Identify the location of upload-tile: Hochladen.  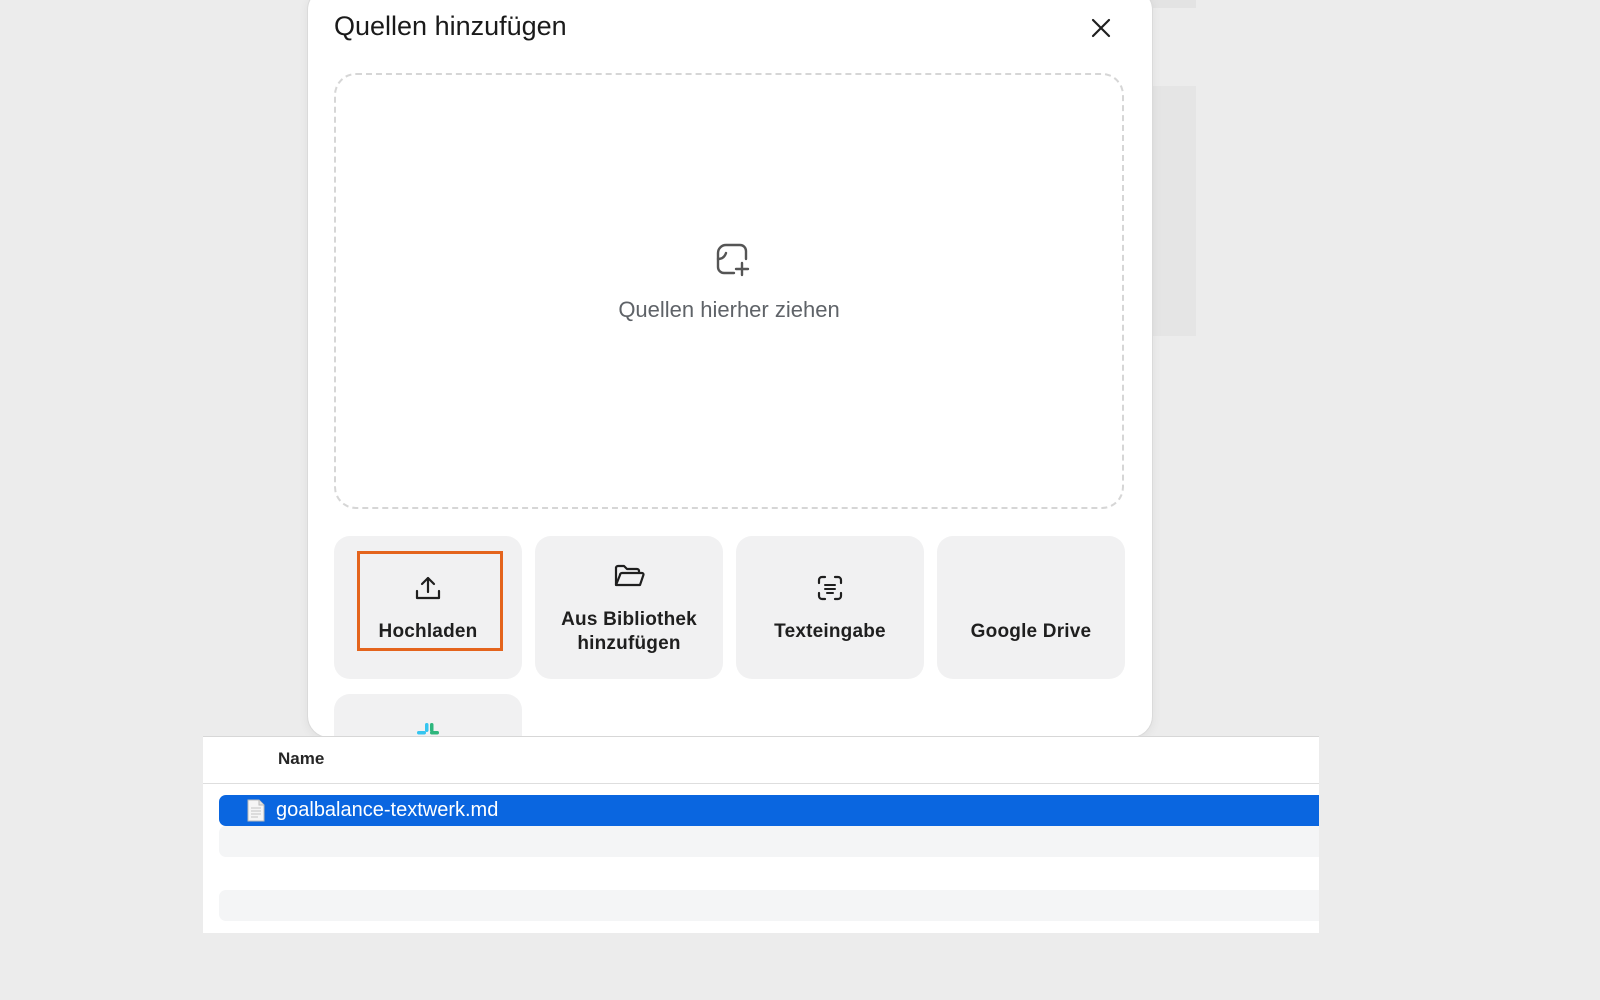
(428, 607).